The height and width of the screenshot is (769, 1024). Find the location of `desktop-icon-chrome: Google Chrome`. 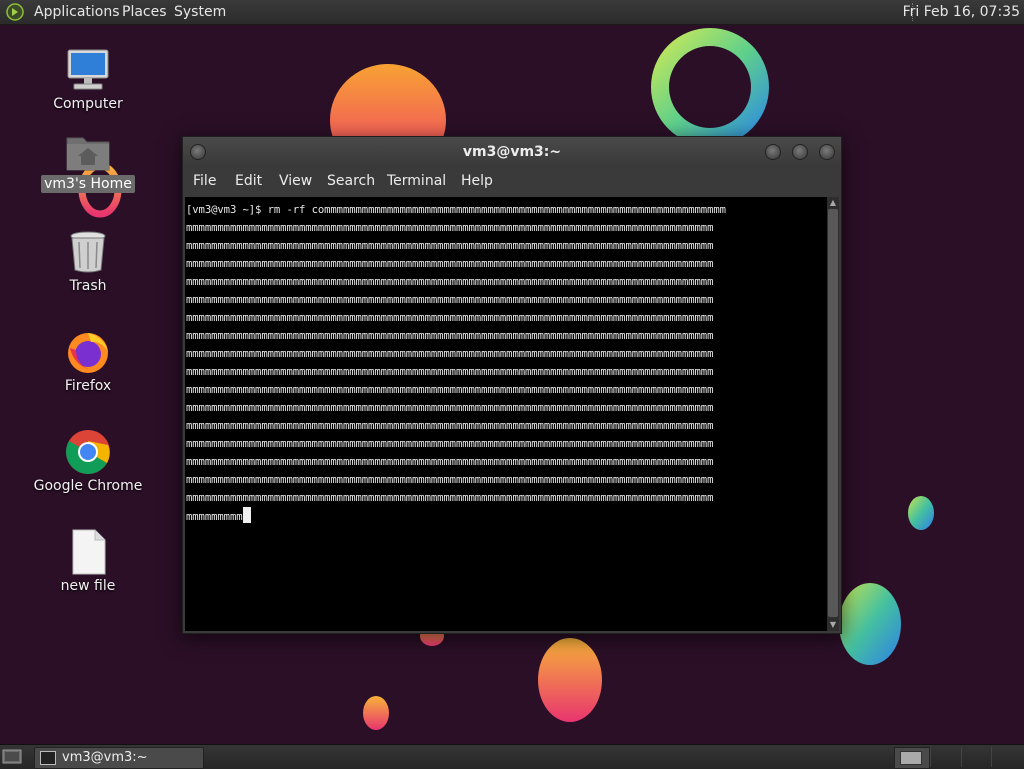

desktop-icon-chrome: Google Chrome is located at coordinates (88, 463).